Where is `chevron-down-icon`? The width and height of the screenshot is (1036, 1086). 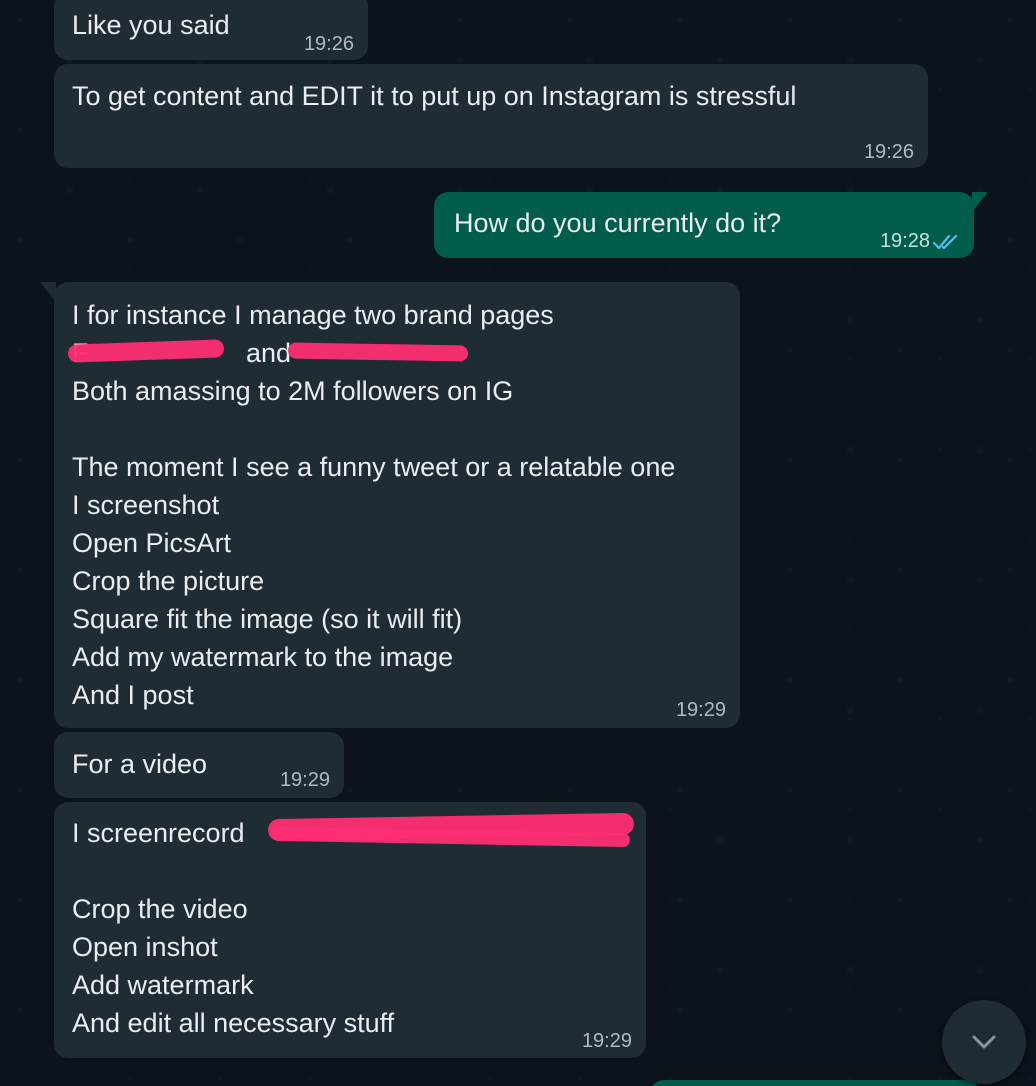 chevron-down-icon is located at coordinates (984, 1042).